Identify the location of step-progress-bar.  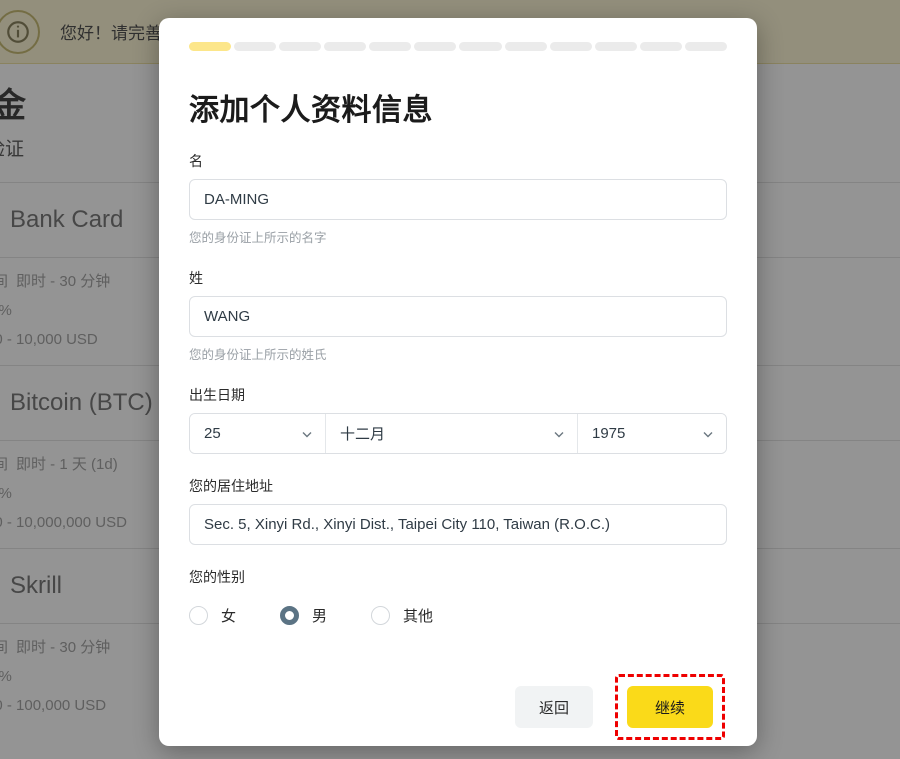
(458, 46).